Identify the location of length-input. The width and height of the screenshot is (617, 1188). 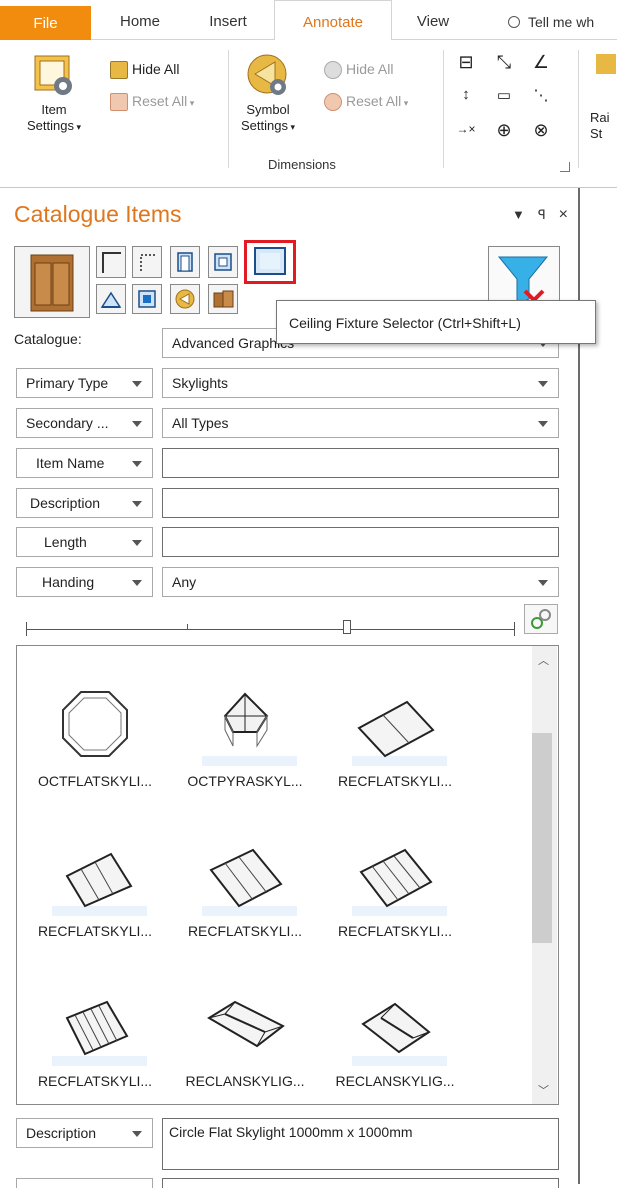
(360, 542).